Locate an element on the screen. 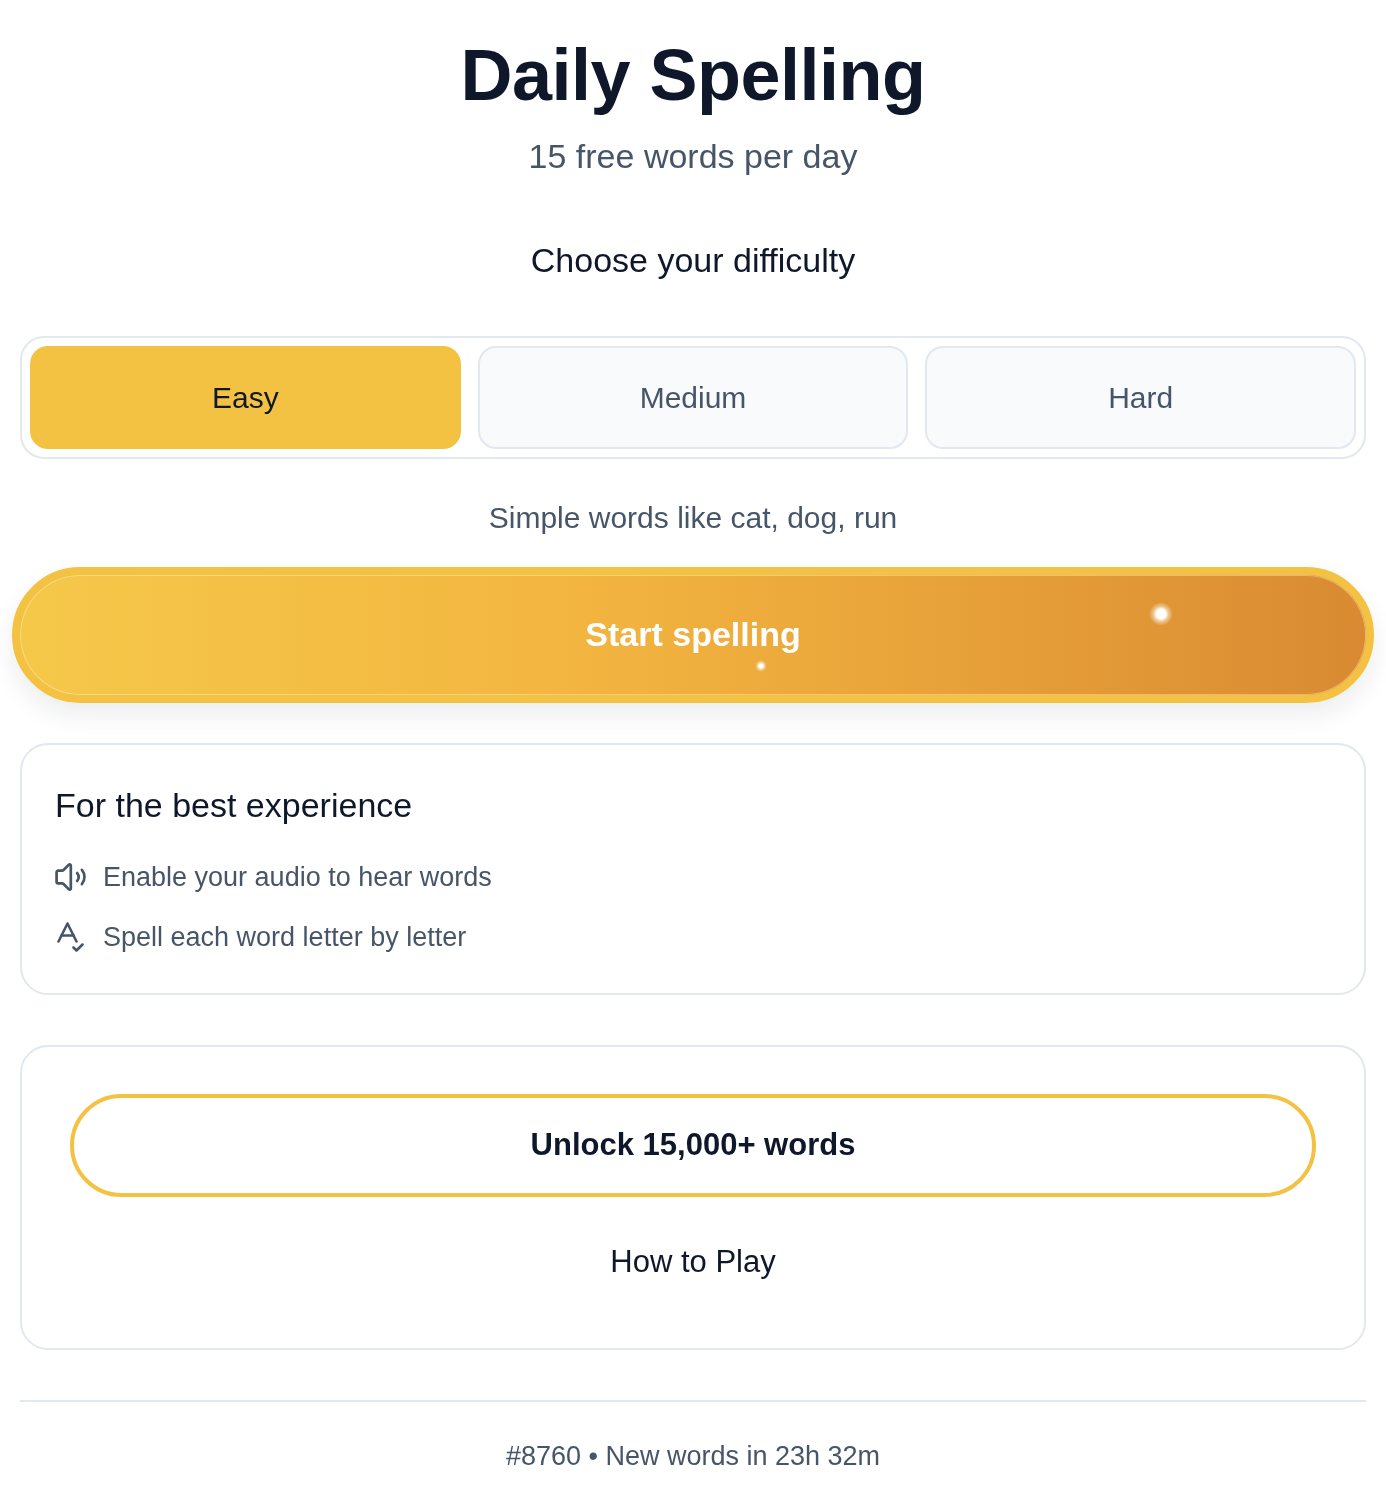 This screenshot has width=1386, height=1502. how-to-play-link: How to Play is located at coordinates (693, 1261).